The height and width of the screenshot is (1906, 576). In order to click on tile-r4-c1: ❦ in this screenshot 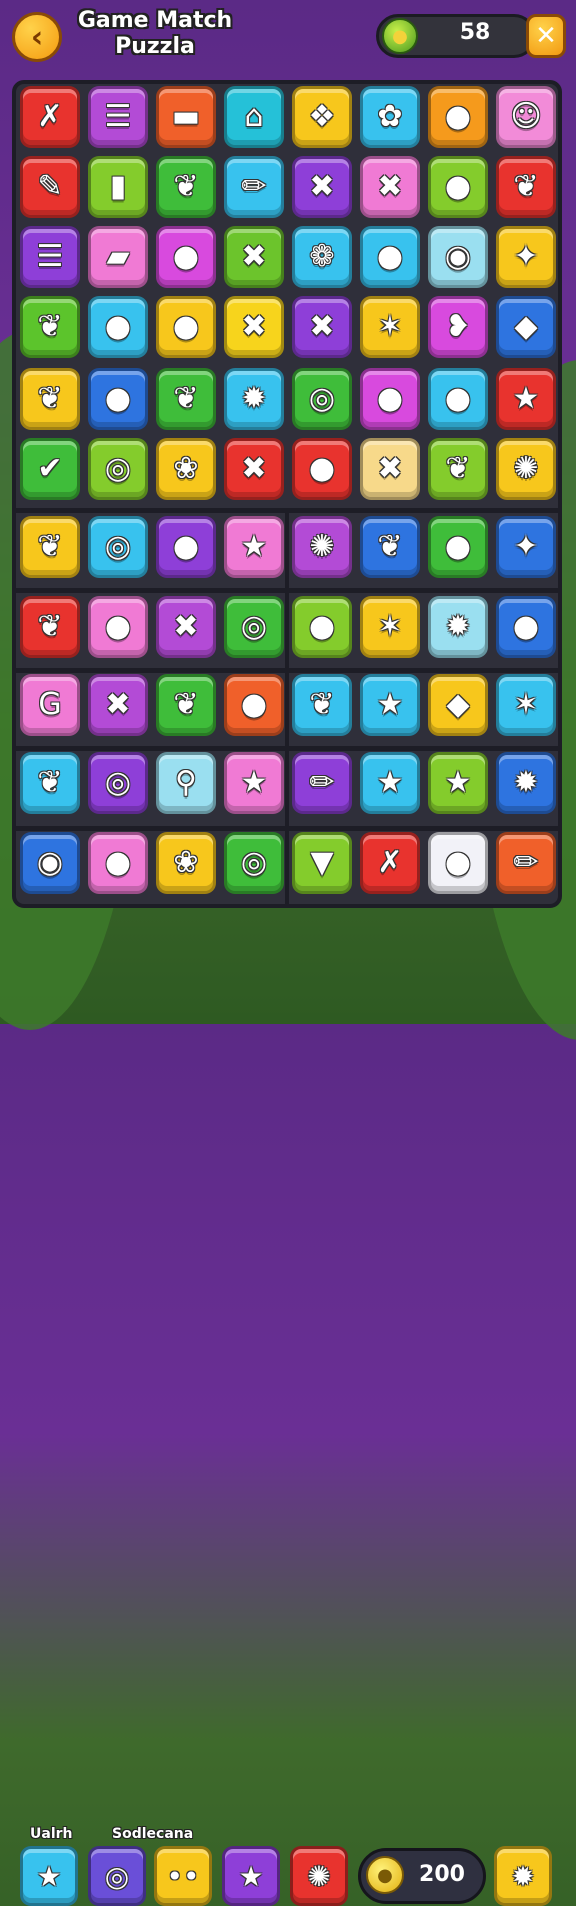, I will do `click(50, 327)`.